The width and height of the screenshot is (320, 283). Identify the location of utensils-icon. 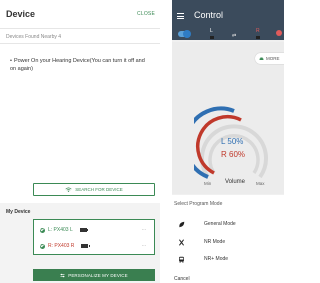
(181, 242).